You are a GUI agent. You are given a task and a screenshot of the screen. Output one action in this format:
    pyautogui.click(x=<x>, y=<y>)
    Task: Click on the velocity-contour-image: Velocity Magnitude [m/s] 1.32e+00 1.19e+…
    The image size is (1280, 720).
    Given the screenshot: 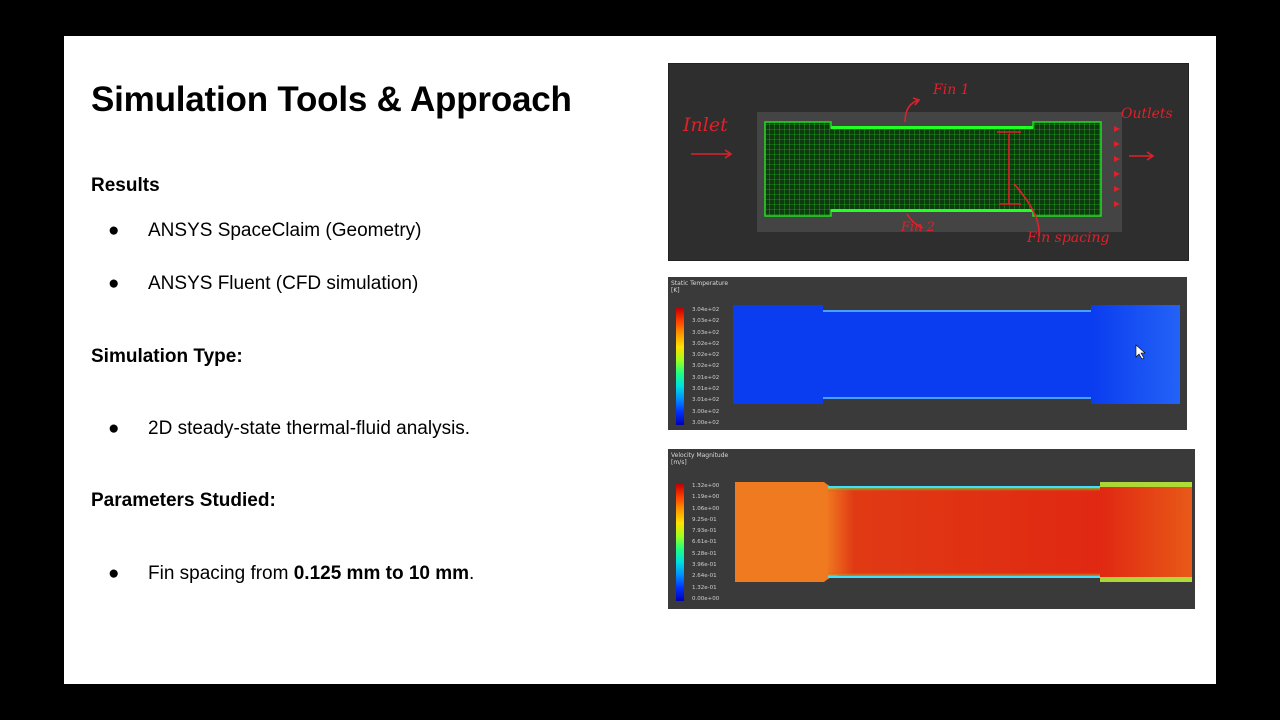 What is the action you would take?
    pyautogui.click(x=931, y=529)
    